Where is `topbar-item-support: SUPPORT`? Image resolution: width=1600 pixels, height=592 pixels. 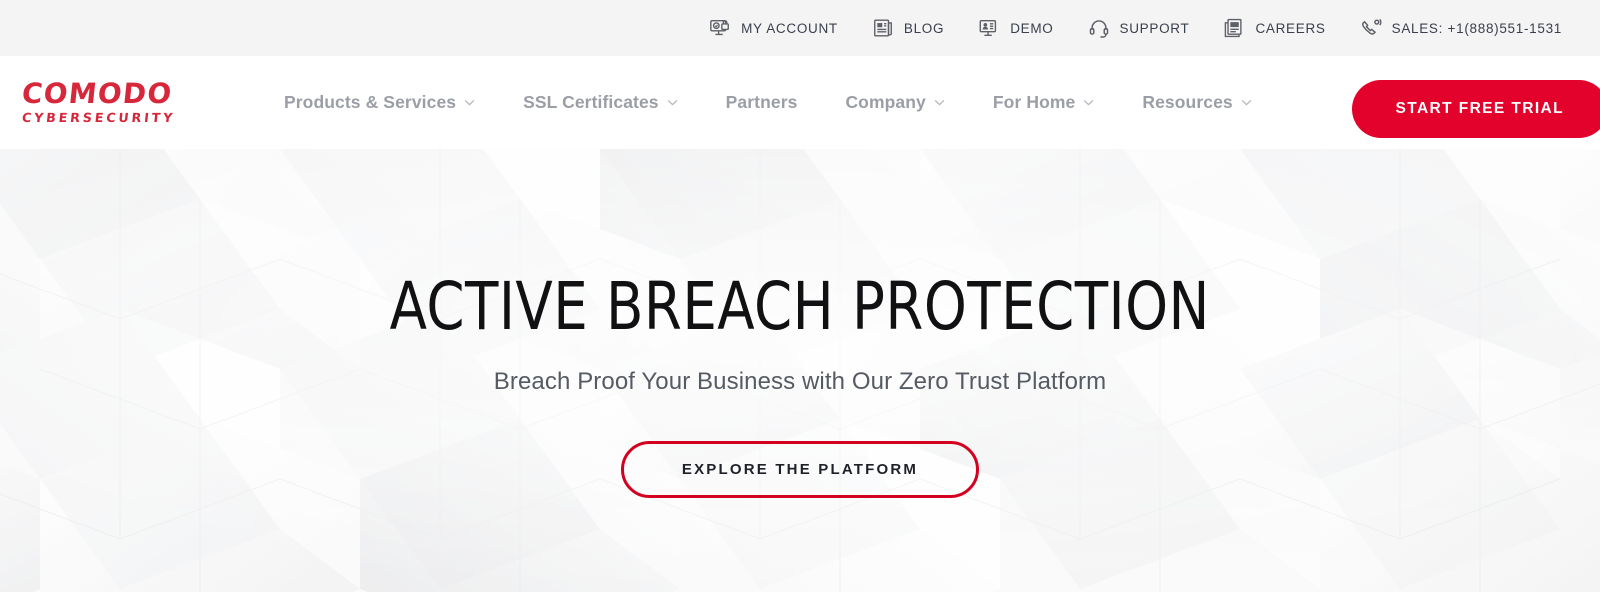
topbar-item-support: SUPPORT is located at coordinates (1139, 28).